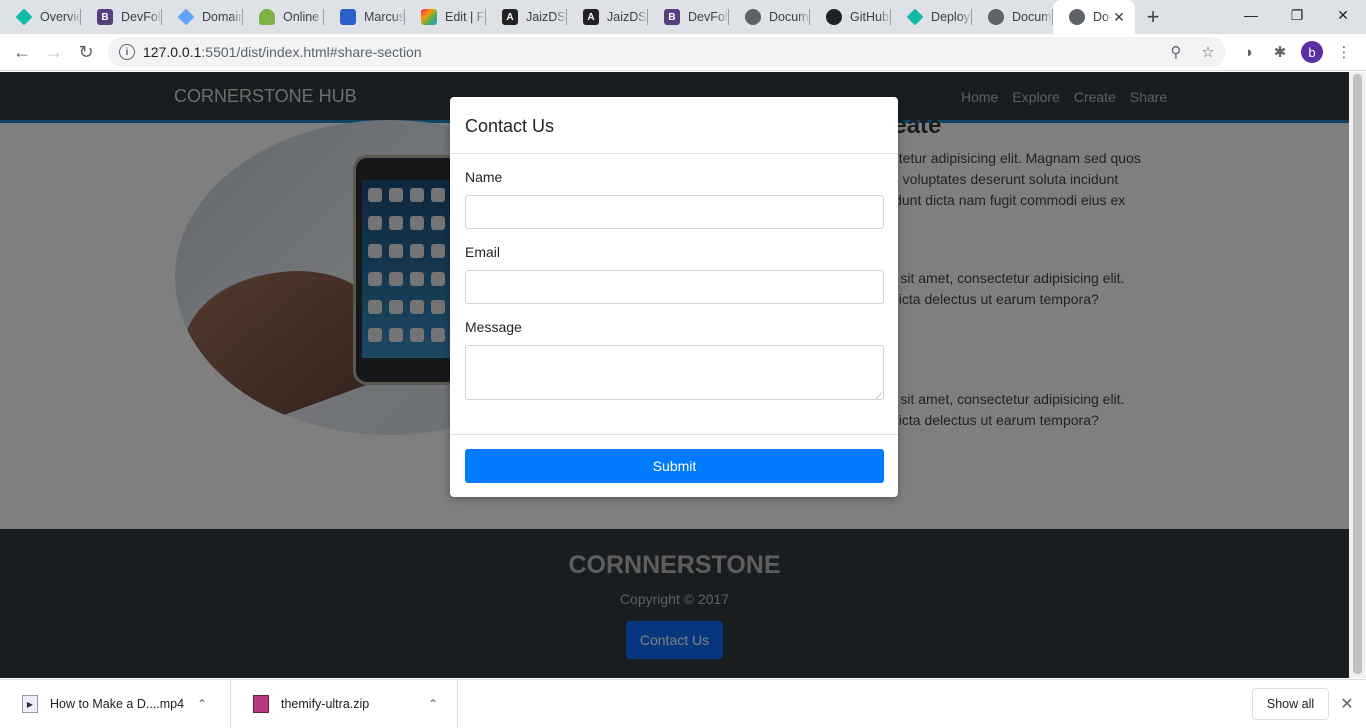 The width and height of the screenshot is (1366, 728). What do you see at coordinates (484, 177) in the screenshot?
I see `name-label: Name` at bounding box center [484, 177].